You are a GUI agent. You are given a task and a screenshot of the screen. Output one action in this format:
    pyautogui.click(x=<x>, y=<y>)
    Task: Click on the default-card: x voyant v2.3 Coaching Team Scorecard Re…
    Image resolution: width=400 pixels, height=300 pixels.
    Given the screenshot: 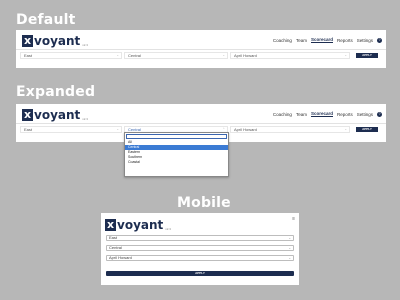 What is the action you would take?
    pyautogui.click(x=201, y=49)
    